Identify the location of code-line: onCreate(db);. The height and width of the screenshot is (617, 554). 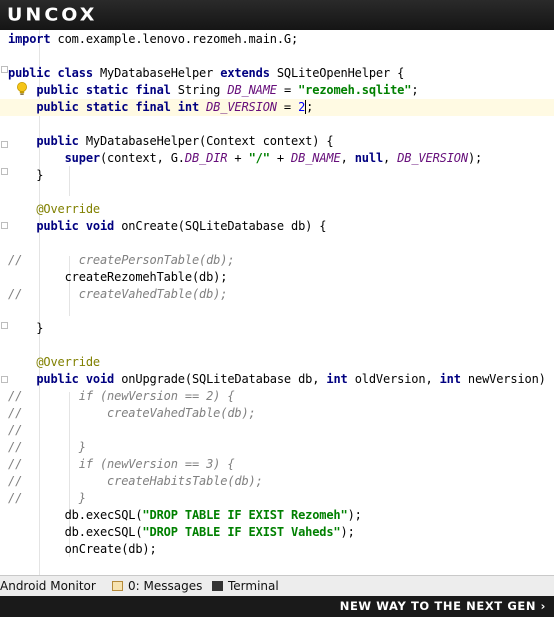
(82, 549).